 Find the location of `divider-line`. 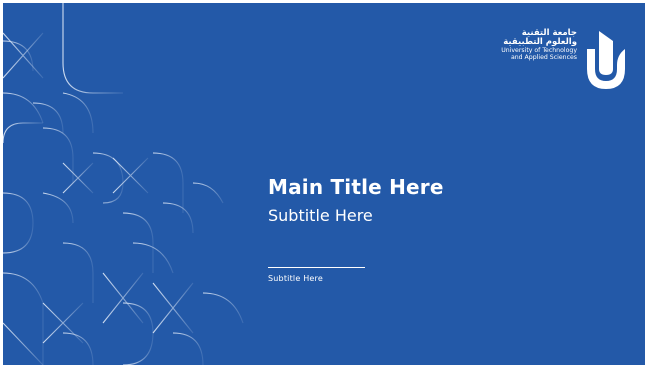

divider-line is located at coordinates (316, 267).